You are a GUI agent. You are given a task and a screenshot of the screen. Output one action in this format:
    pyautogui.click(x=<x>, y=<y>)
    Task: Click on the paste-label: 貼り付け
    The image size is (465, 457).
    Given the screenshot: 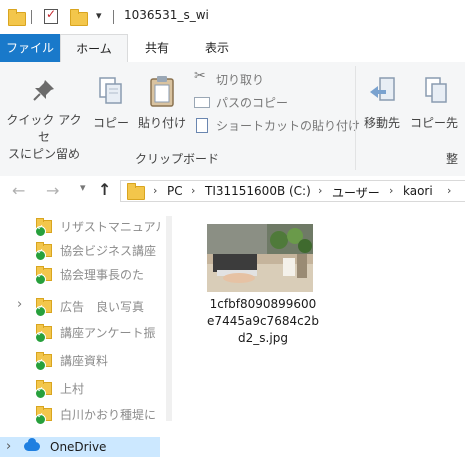 What is the action you would take?
    pyautogui.click(x=161, y=123)
    